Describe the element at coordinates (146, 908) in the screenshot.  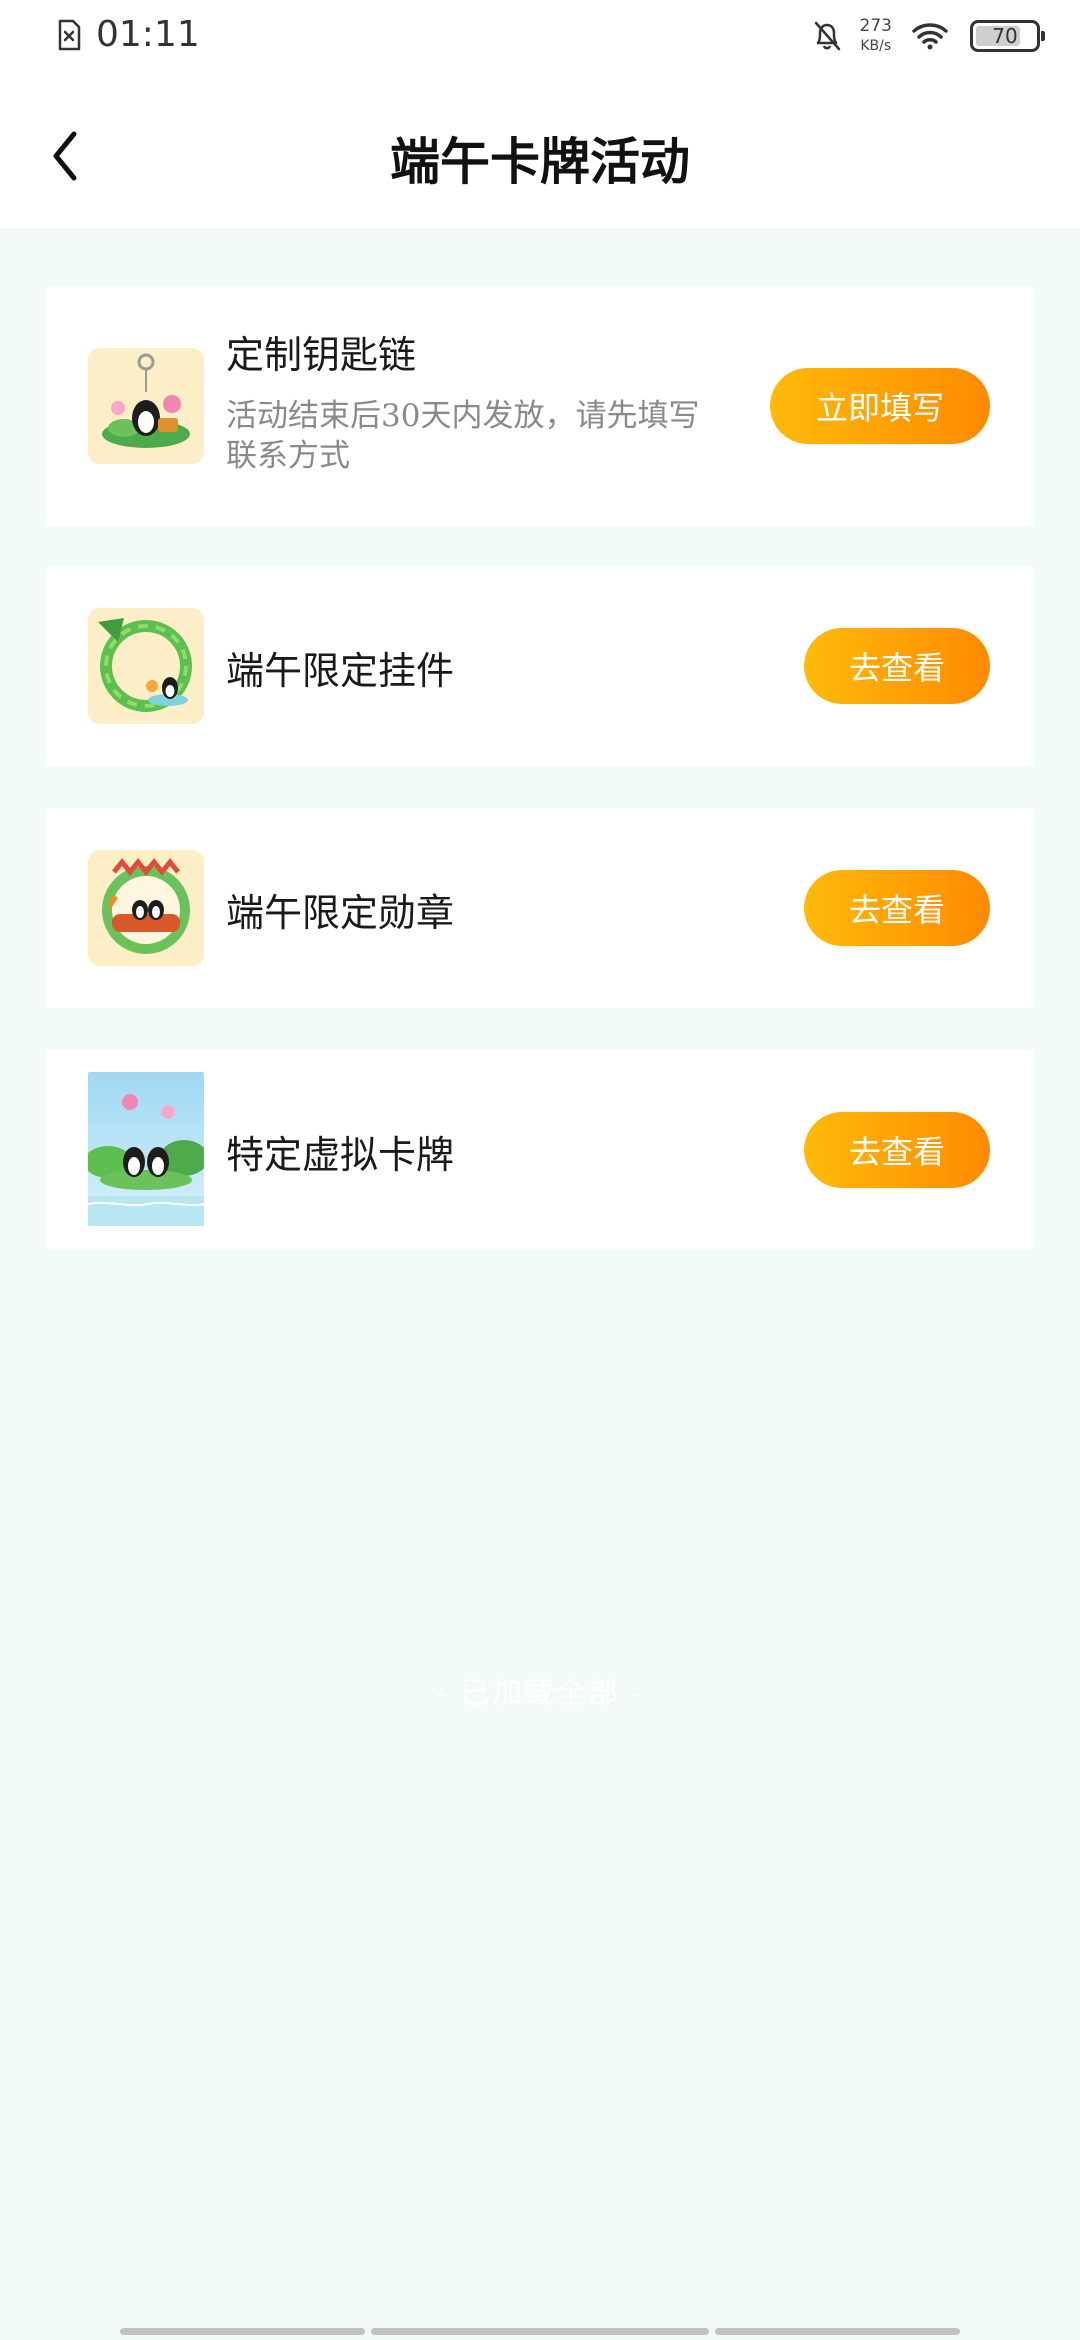
I see `medal-thumbnail` at that location.